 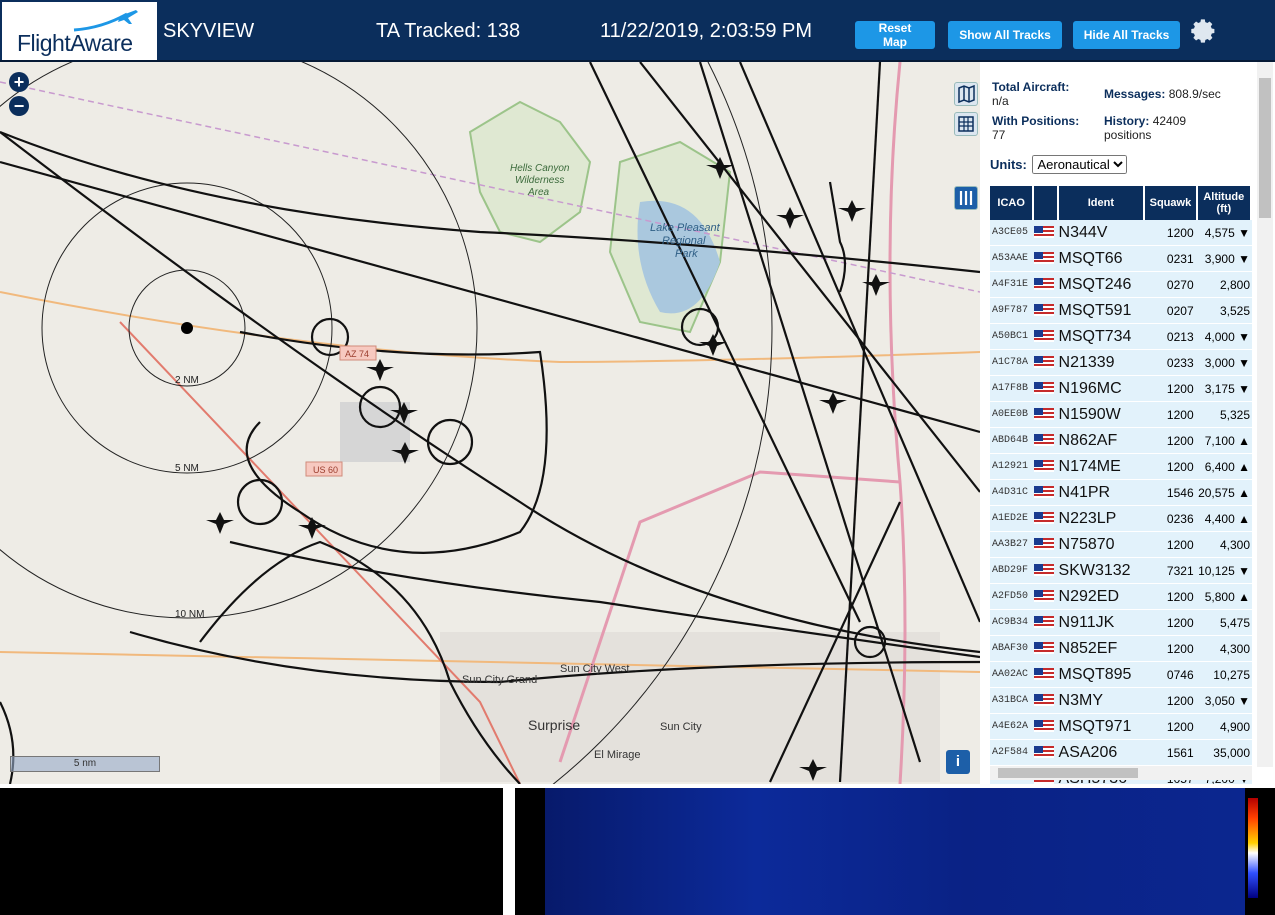 What do you see at coordinates (1102, 571) in the screenshot?
I see `cell-ident: SKW3132` at bounding box center [1102, 571].